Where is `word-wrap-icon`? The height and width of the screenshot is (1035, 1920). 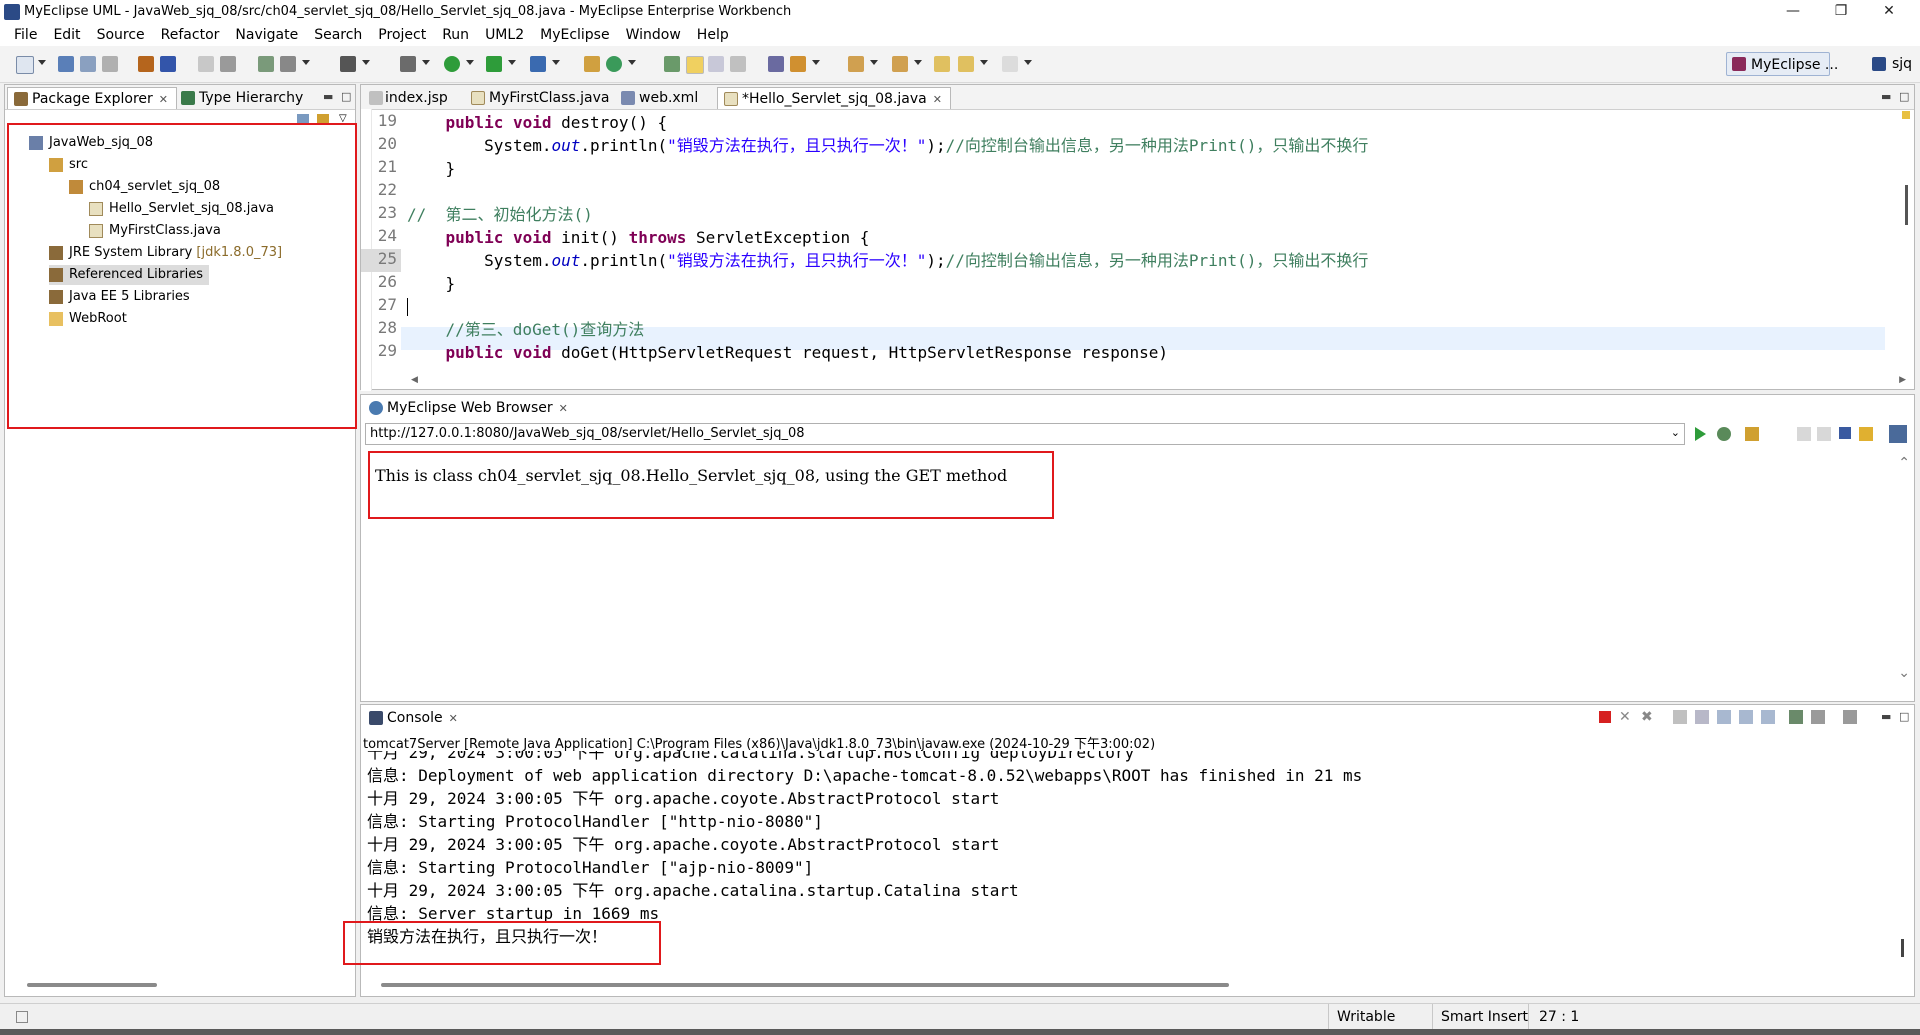 word-wrap-icon is located at coordinates (1724, 717).